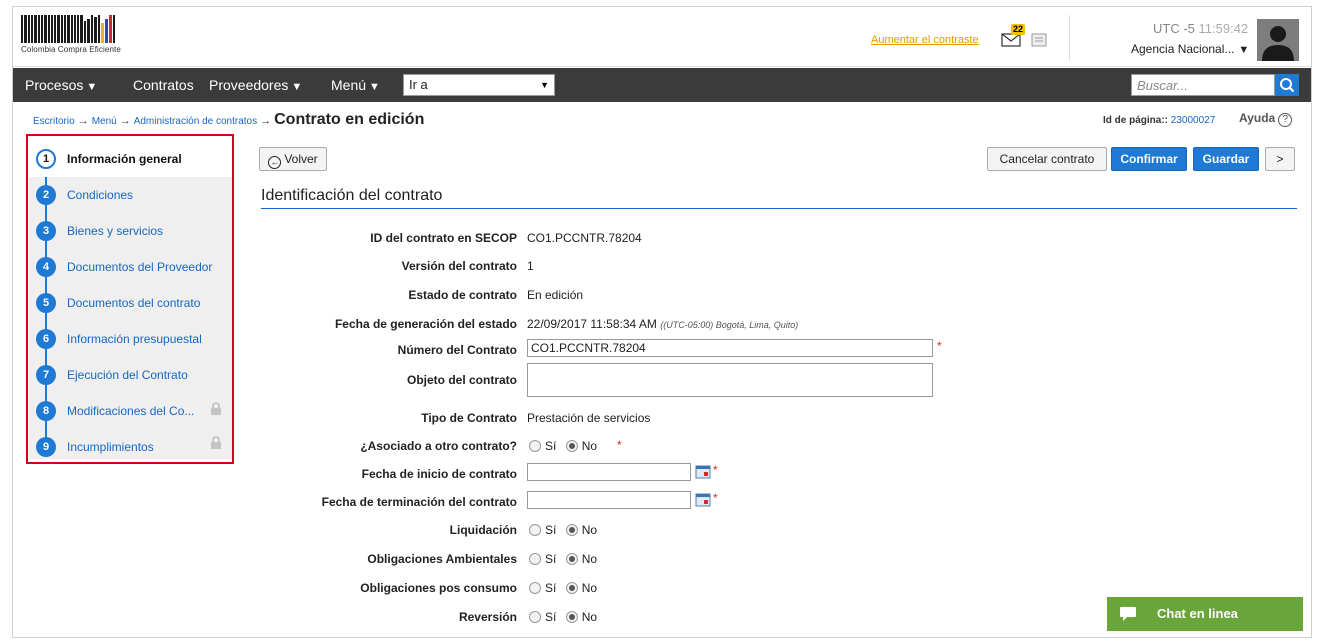  Describe the element at coordinates (589, 418) in the screenshot. I see `contract-type-value: Prestación de servicios` at that location.